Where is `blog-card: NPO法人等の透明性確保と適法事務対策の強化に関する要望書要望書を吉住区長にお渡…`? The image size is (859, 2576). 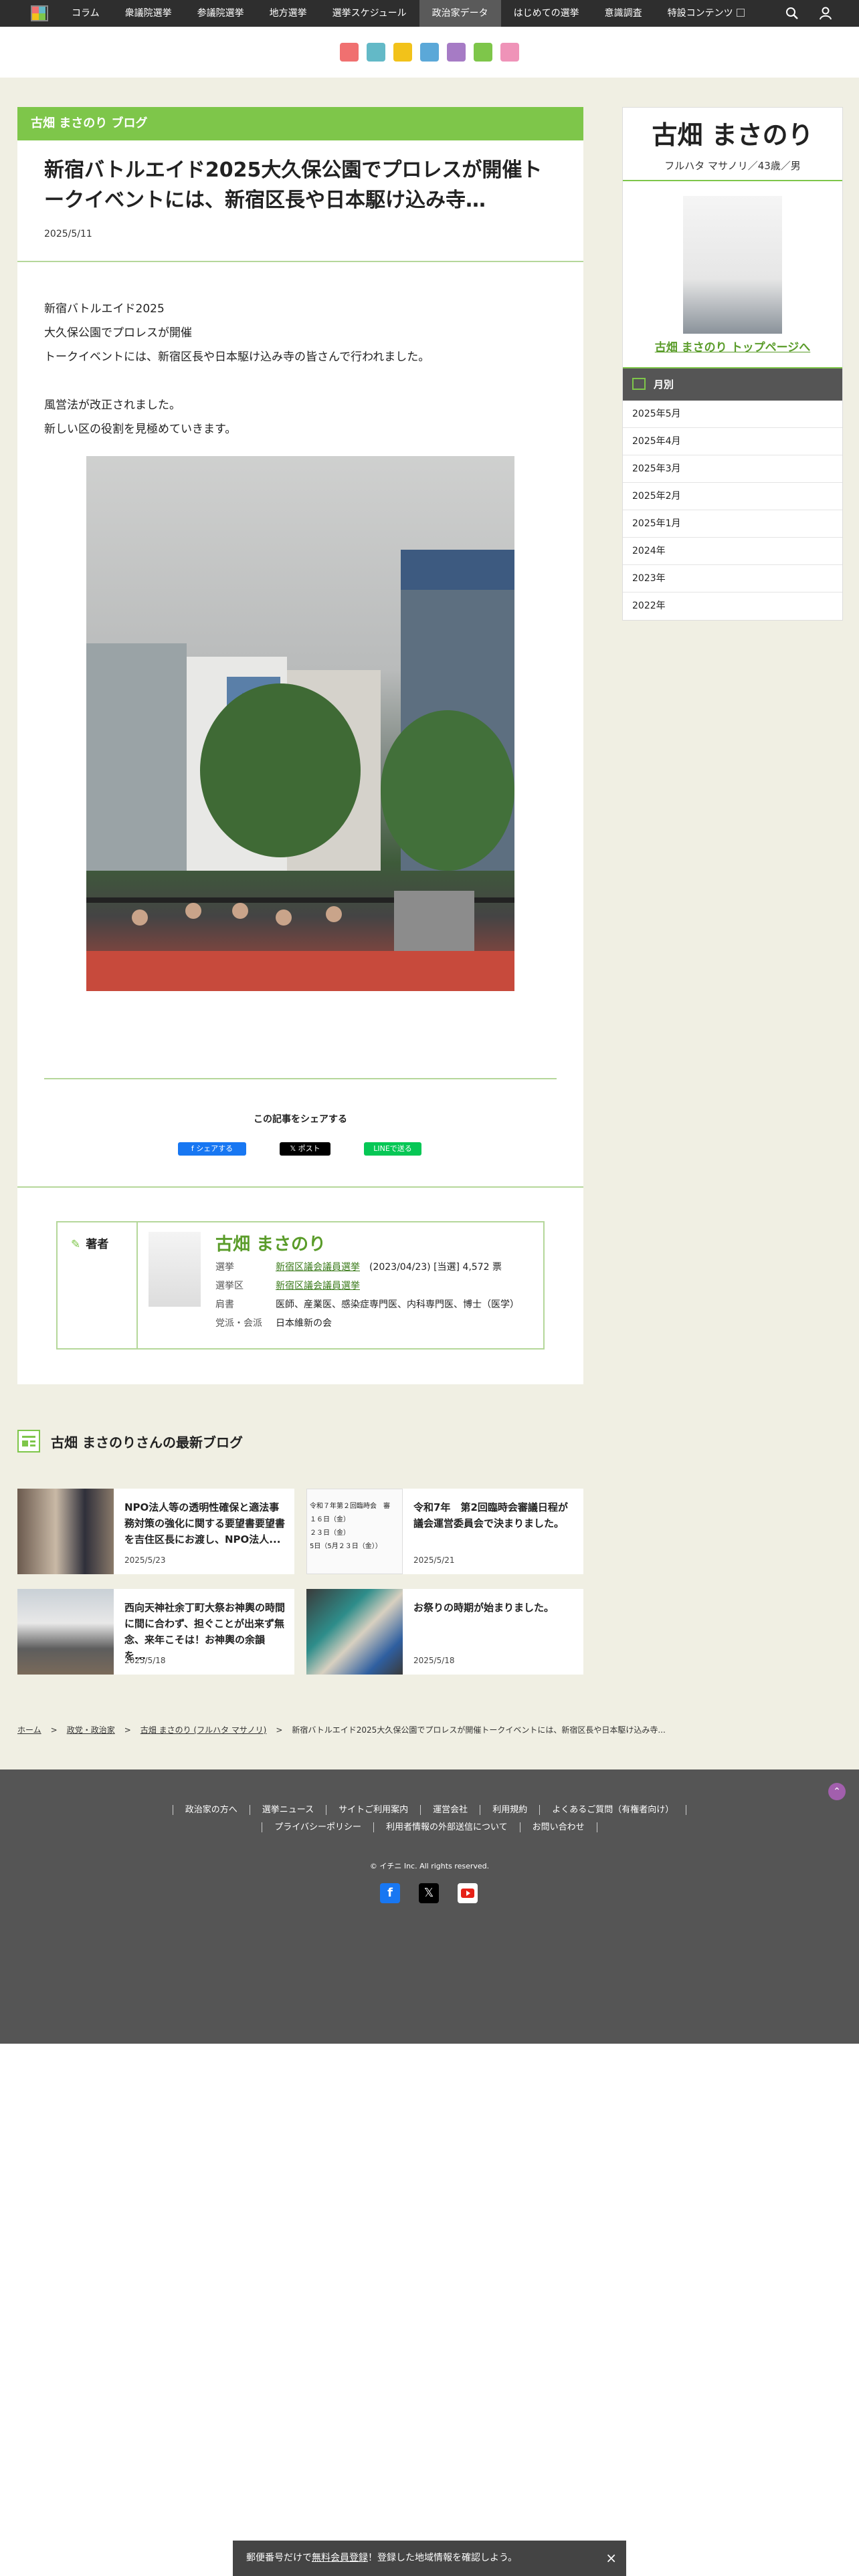
blog-card: NPO法人等の透明性確保と適法事務対策の強化に関する要望書要望書を吉住区長にお渡… is located at coordinates (155, 1532).